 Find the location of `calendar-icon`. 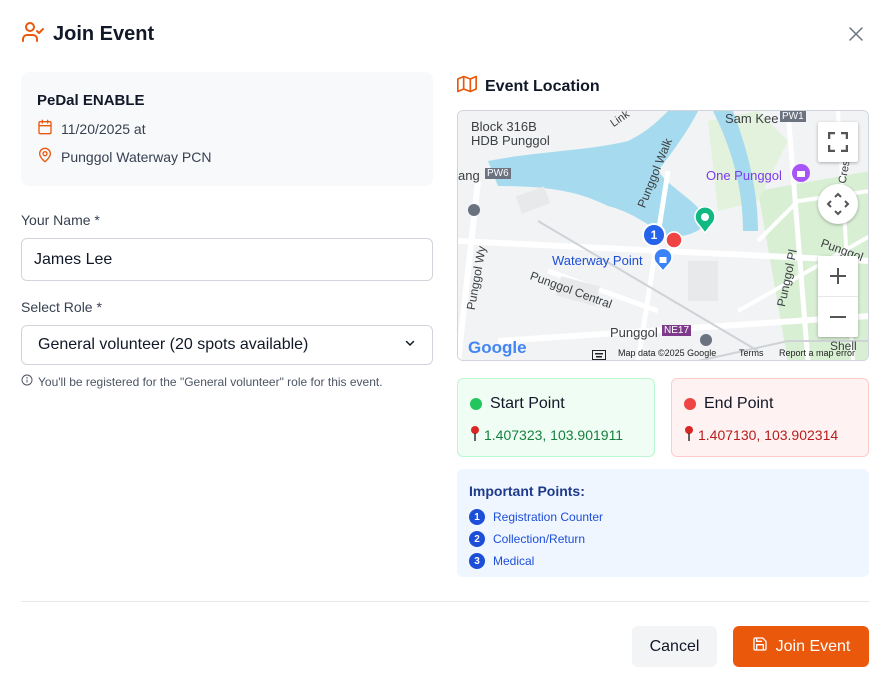

calendar-icon is located at coordinates (45, 128).